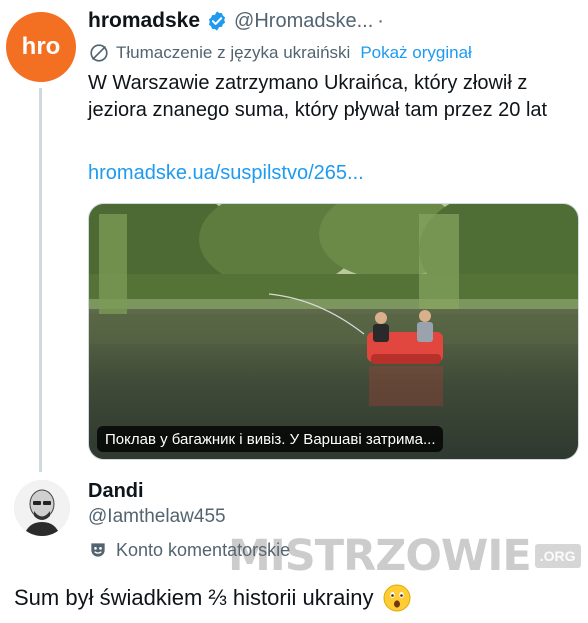 The image size is (588, 623). I want to click on avatar-logo-text: hro, so click(41, 46).